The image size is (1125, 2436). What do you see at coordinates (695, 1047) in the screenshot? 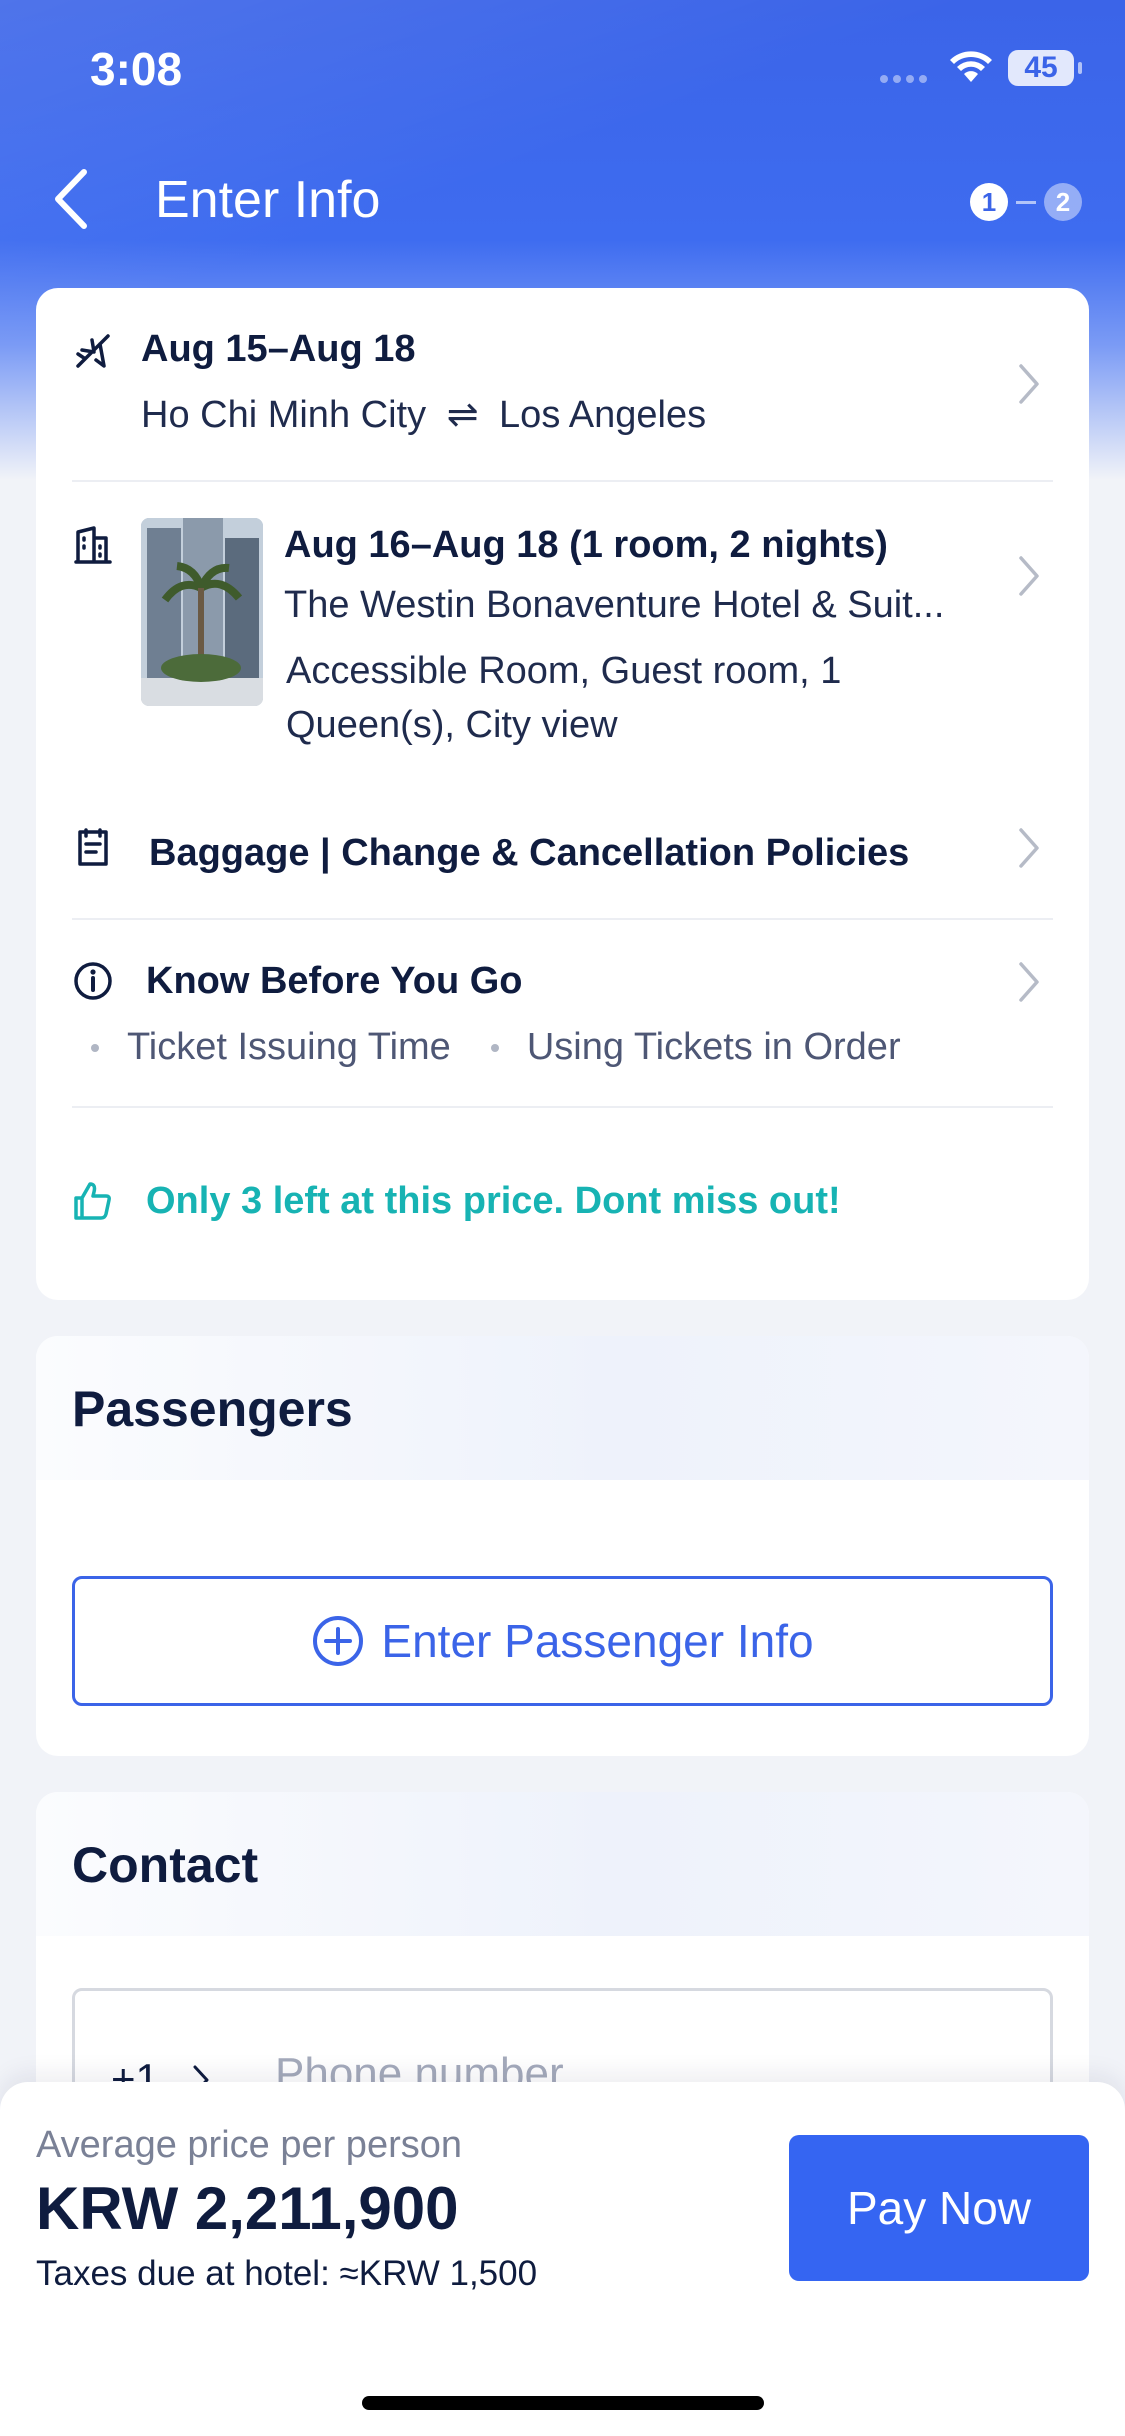
I see `list-item: Using Tickets in Order` at bounding box center [695, 1047].